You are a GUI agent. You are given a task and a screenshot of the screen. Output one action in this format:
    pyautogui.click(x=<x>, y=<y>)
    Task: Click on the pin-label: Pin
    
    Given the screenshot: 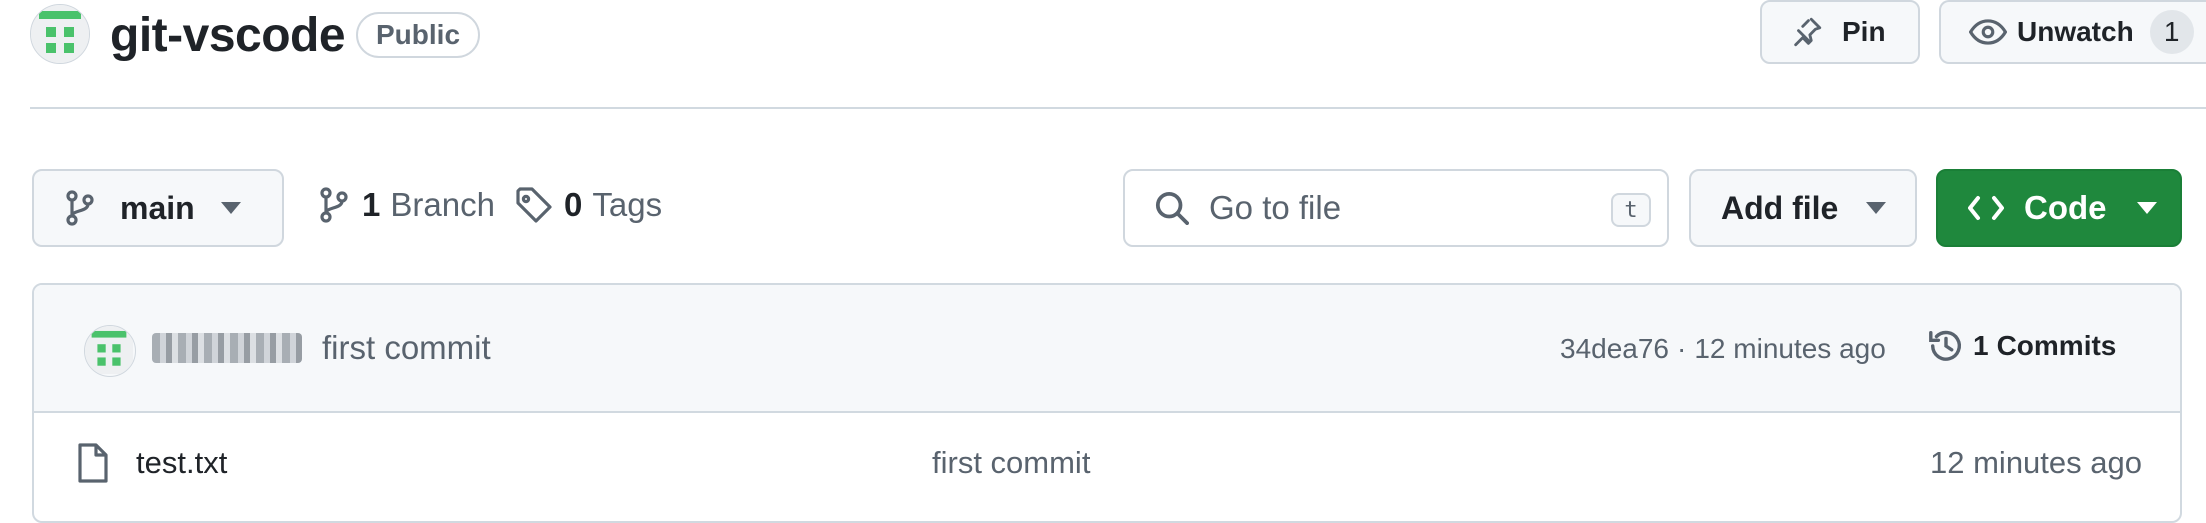 What is the action you would take?
    pyautogui.click(x=1864, y=31)
    